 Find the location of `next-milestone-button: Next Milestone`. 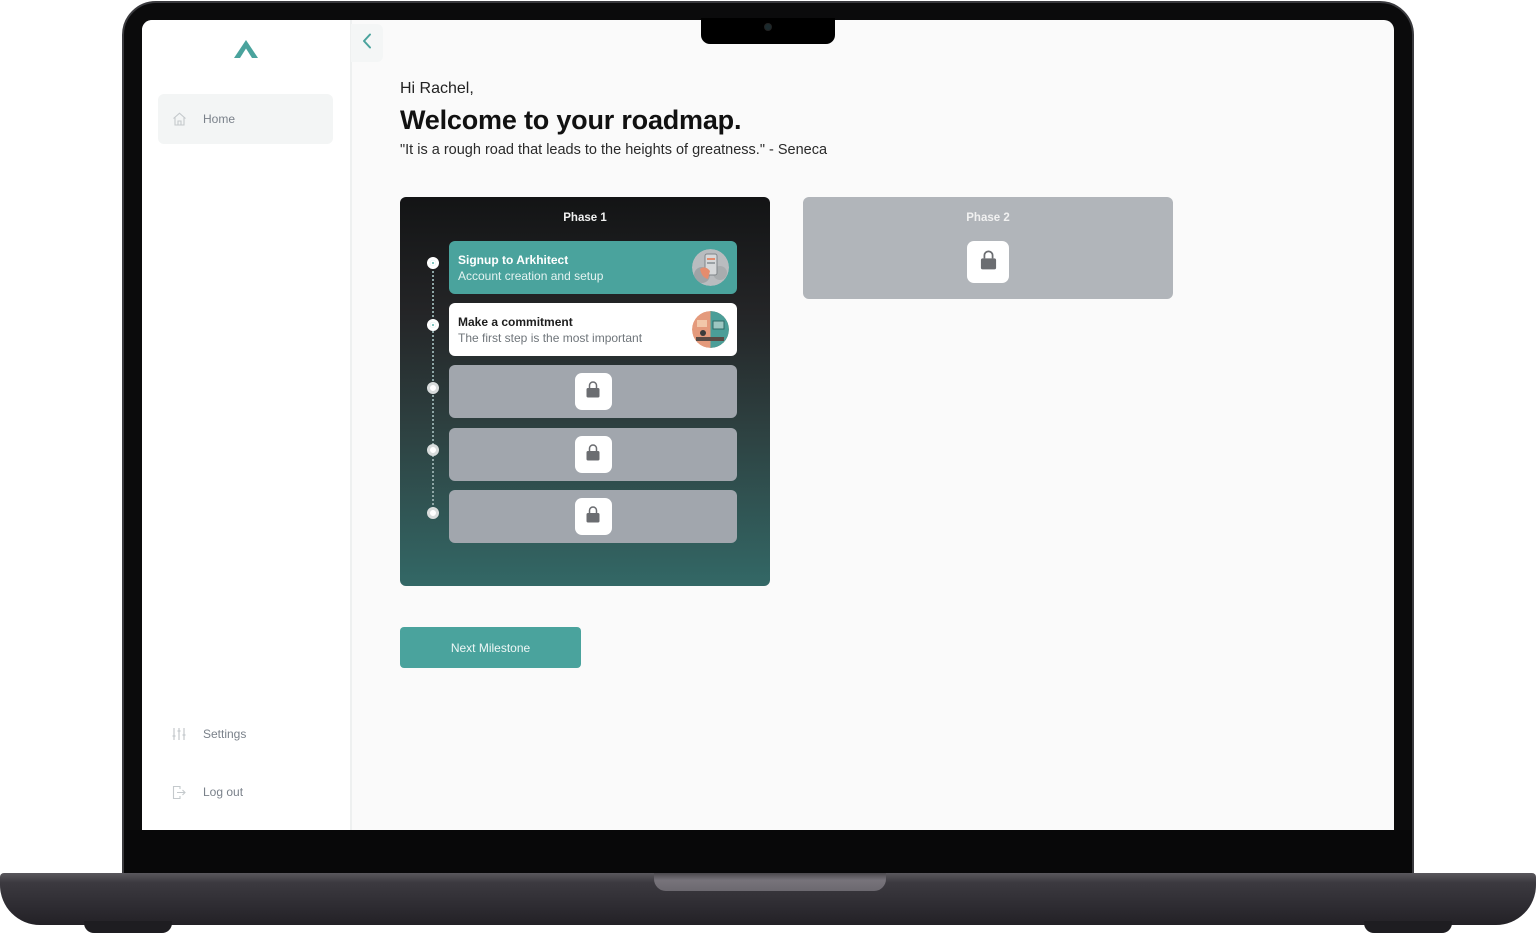

next-milestone-button: Next Milestone is located at coordinates (490, 647).